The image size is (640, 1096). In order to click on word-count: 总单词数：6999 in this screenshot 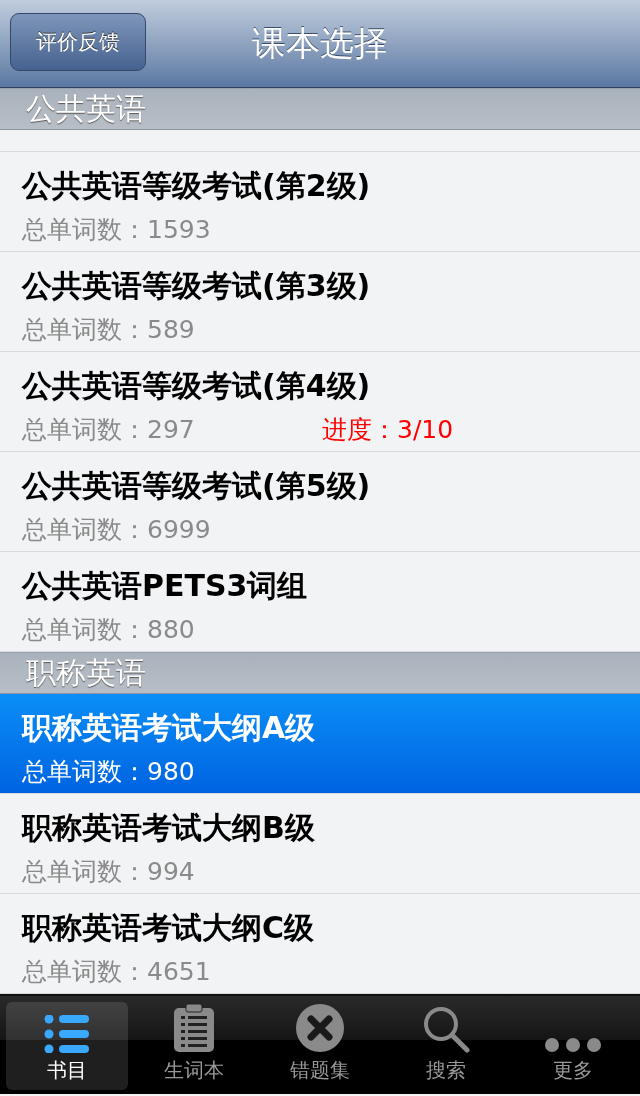, I will do `click(117, 530)`.